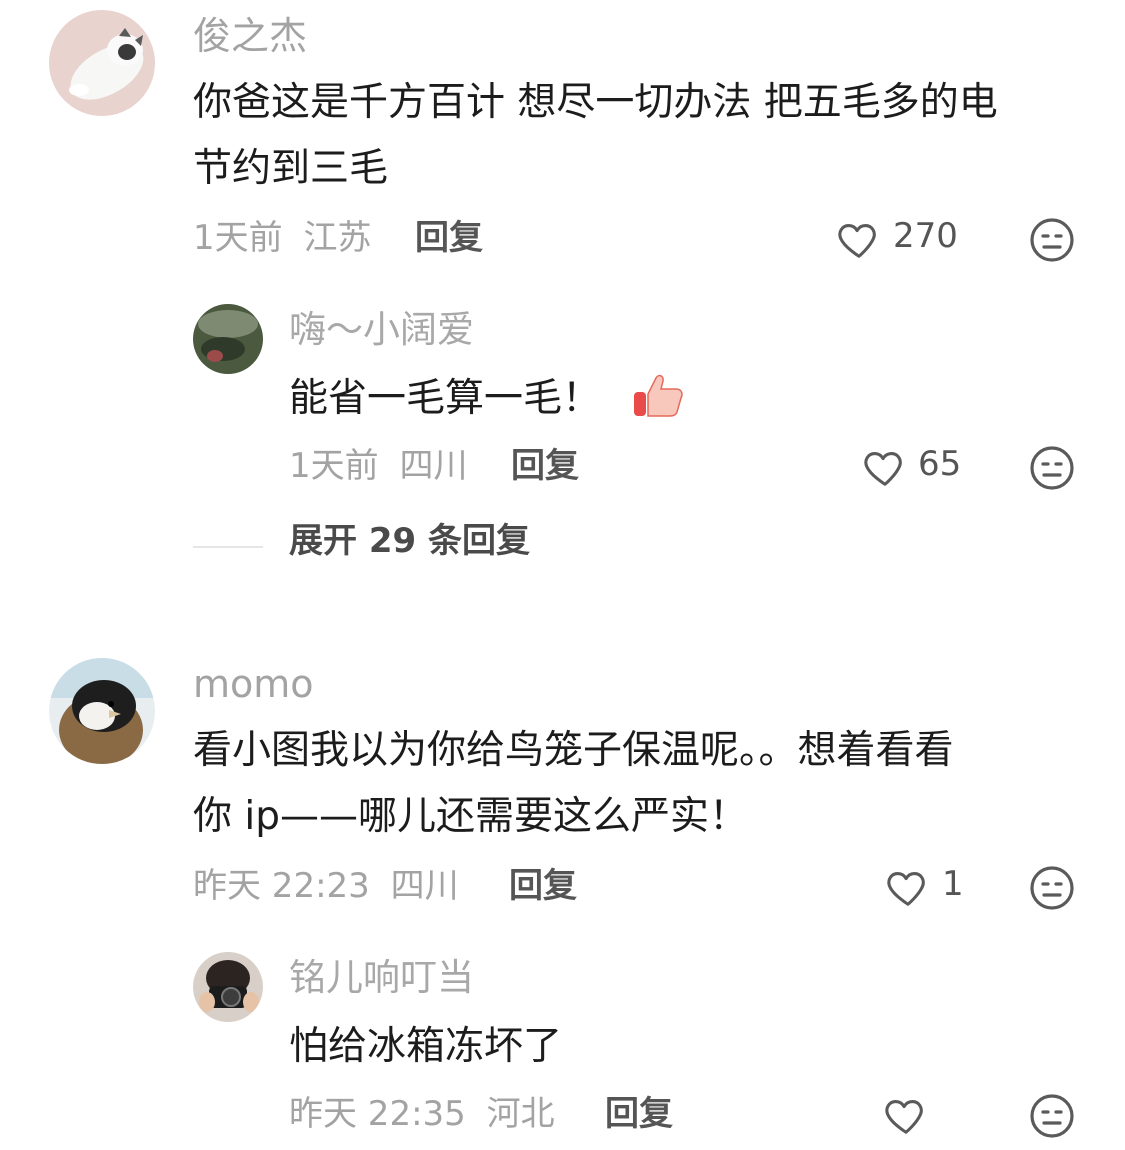 The height and width of the screenshot is (1150, 1125). I want to click on comment-meta: 1天前 江苏, so click(282, 238).